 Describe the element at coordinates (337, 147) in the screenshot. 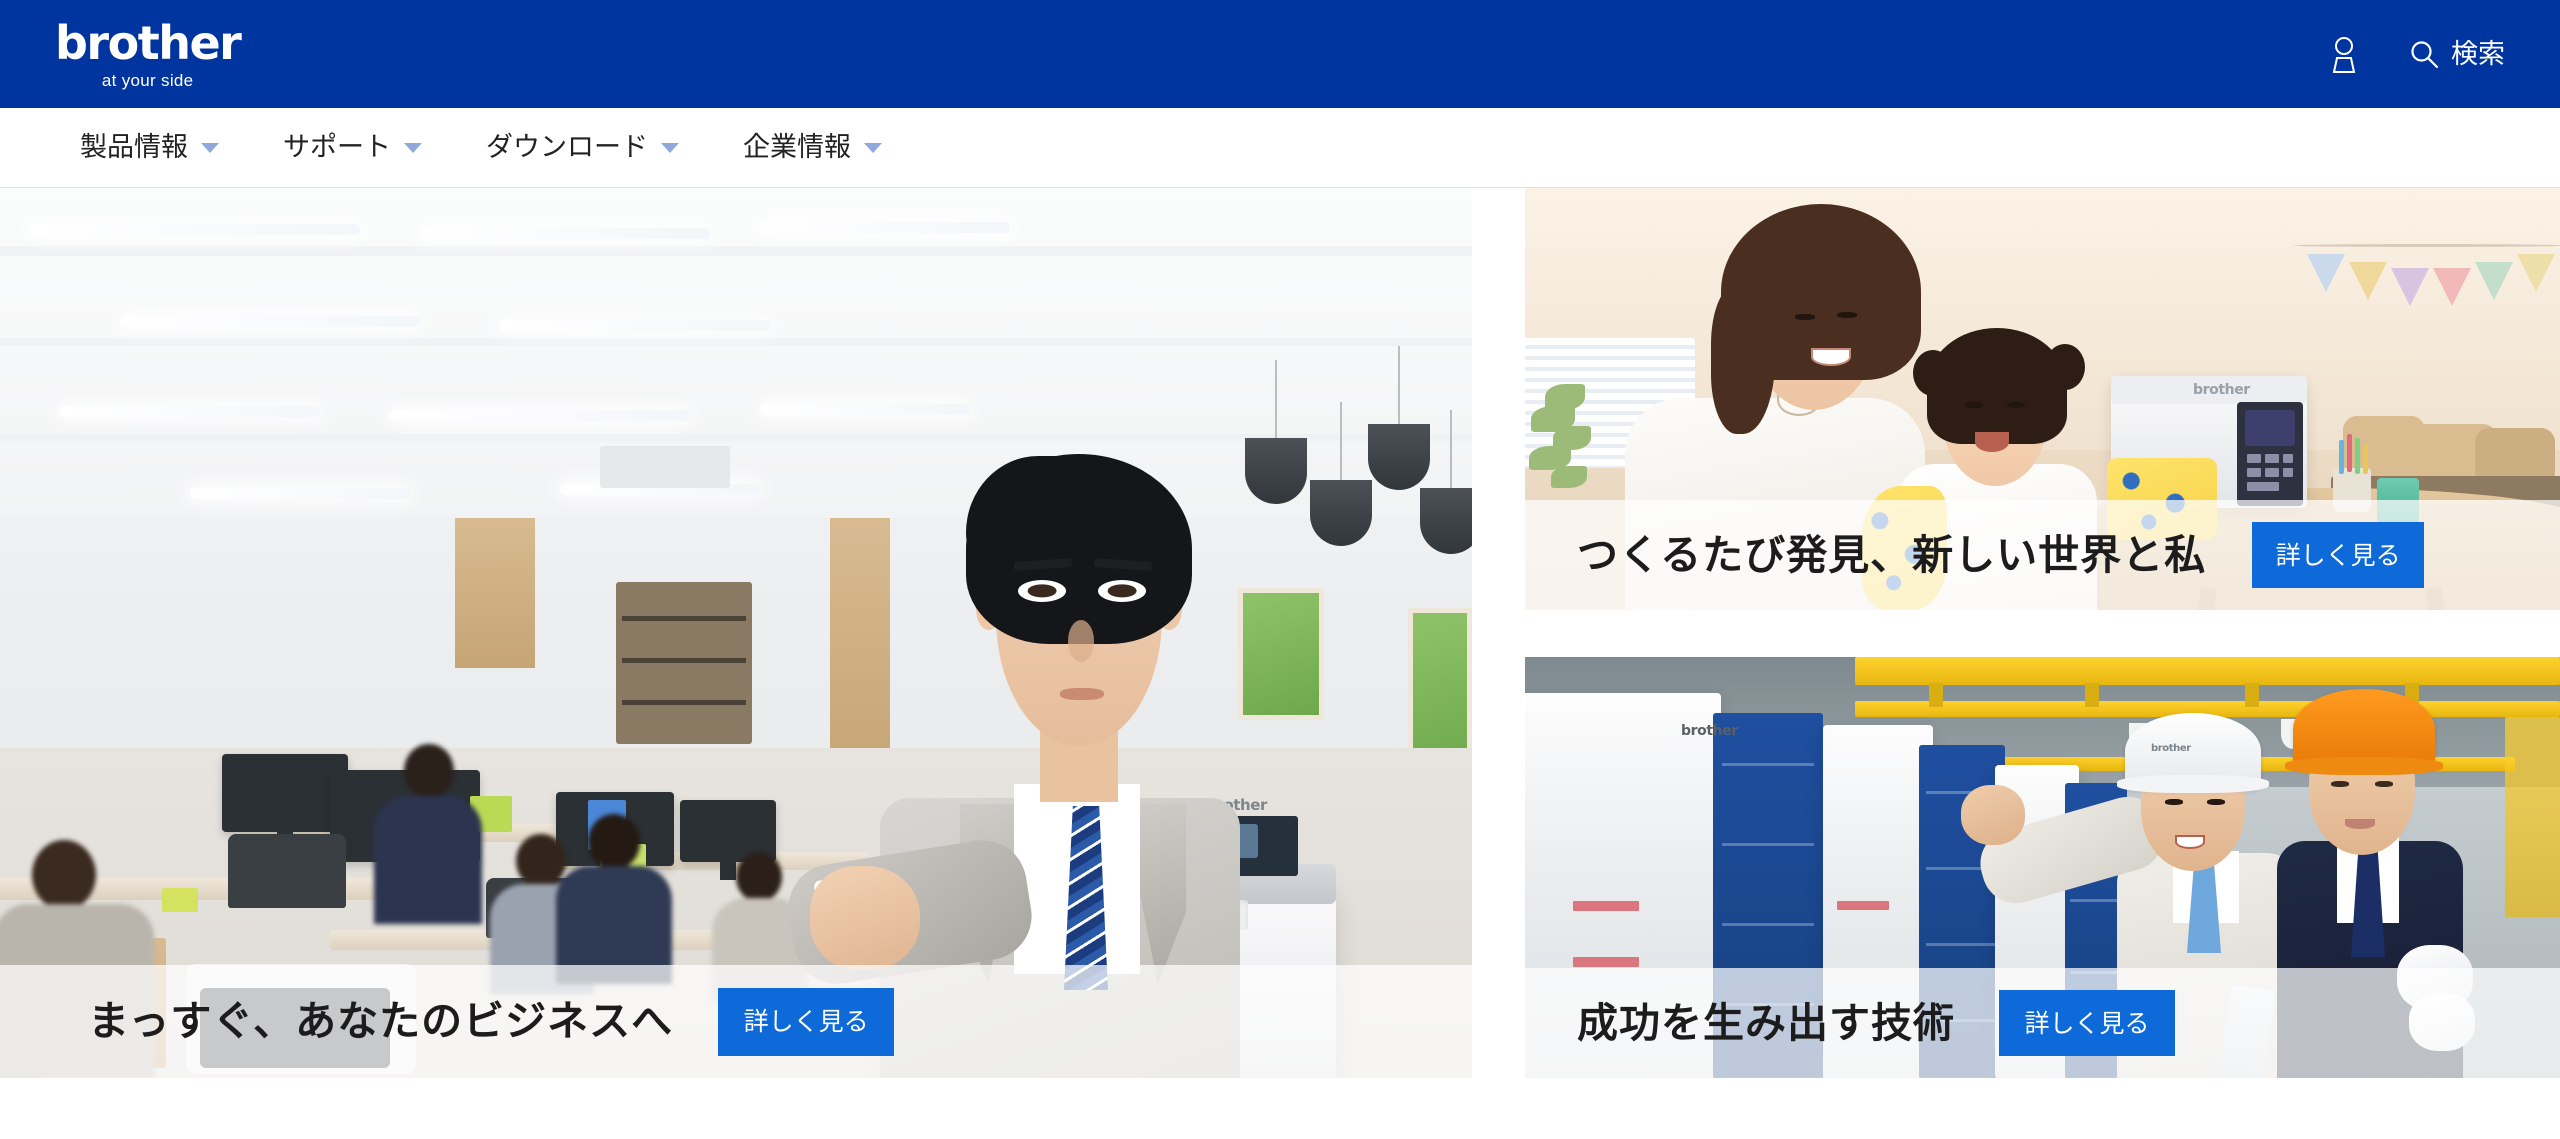

I see `nav-label: サポート` at that location.